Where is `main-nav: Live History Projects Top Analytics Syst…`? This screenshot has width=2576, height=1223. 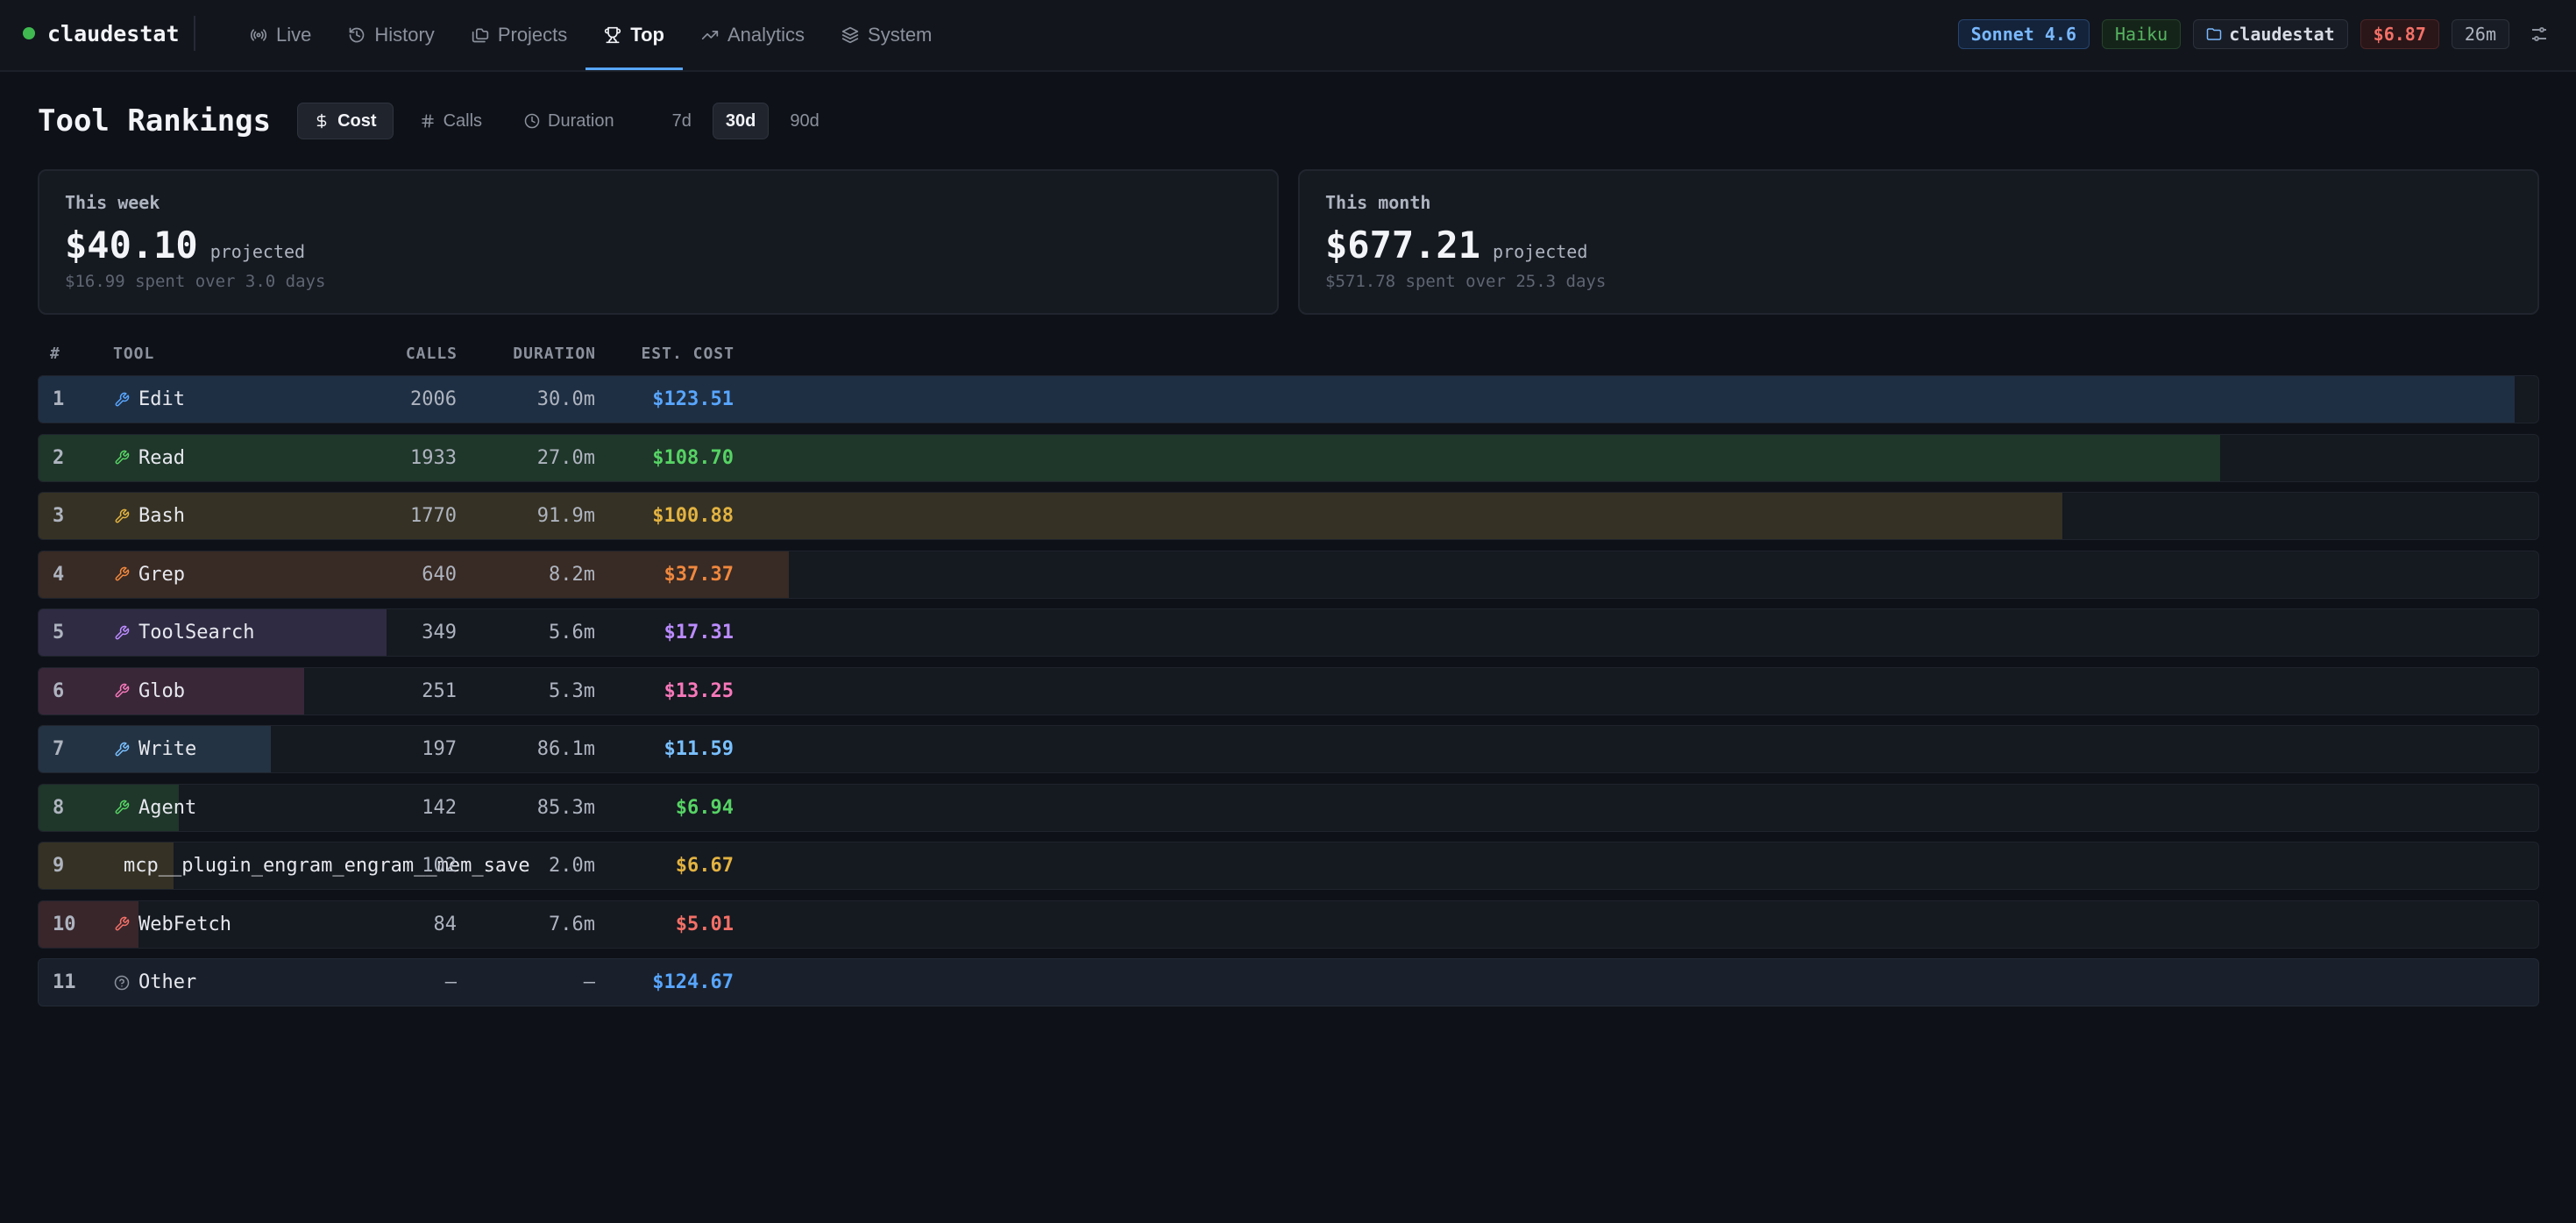 main-nav: Live History Projects Top Analytics Syst… is located at coordinates (590, 35).